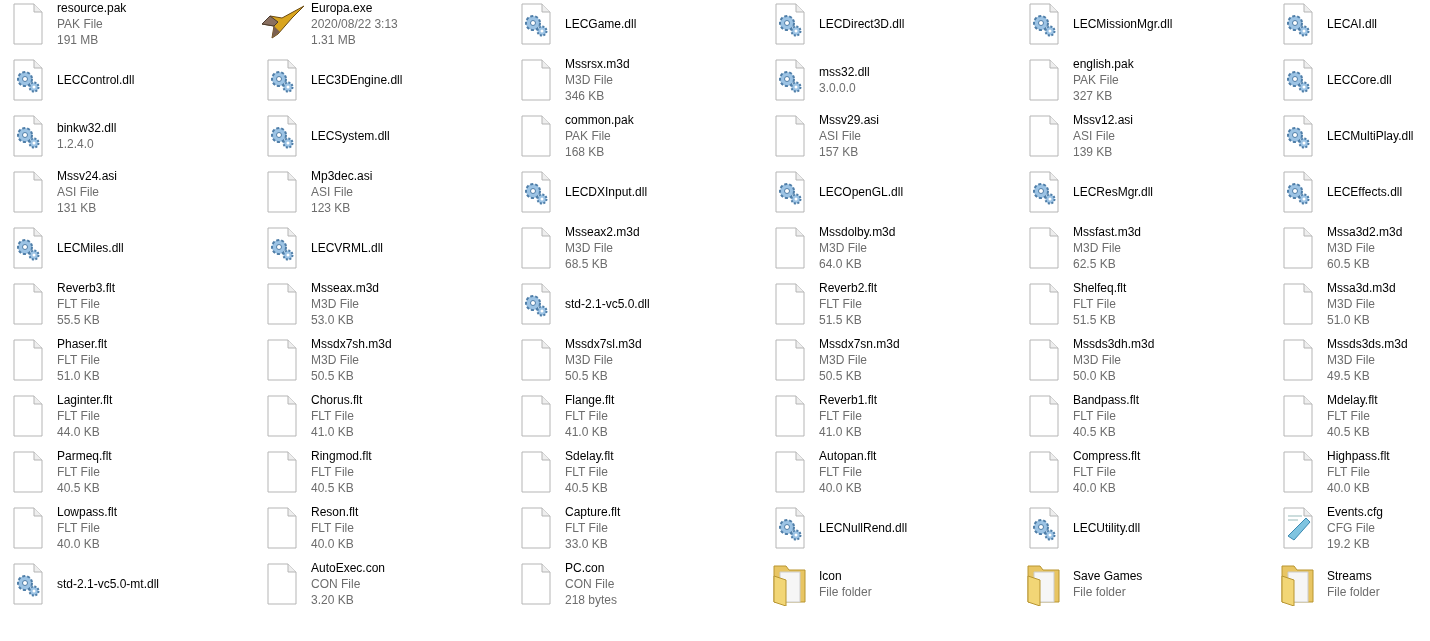  What do you see at coordinates (357, 80) in the screenshot?
I see `file-name: LEC3DEngine.dll` at bounding box center [357, 80].